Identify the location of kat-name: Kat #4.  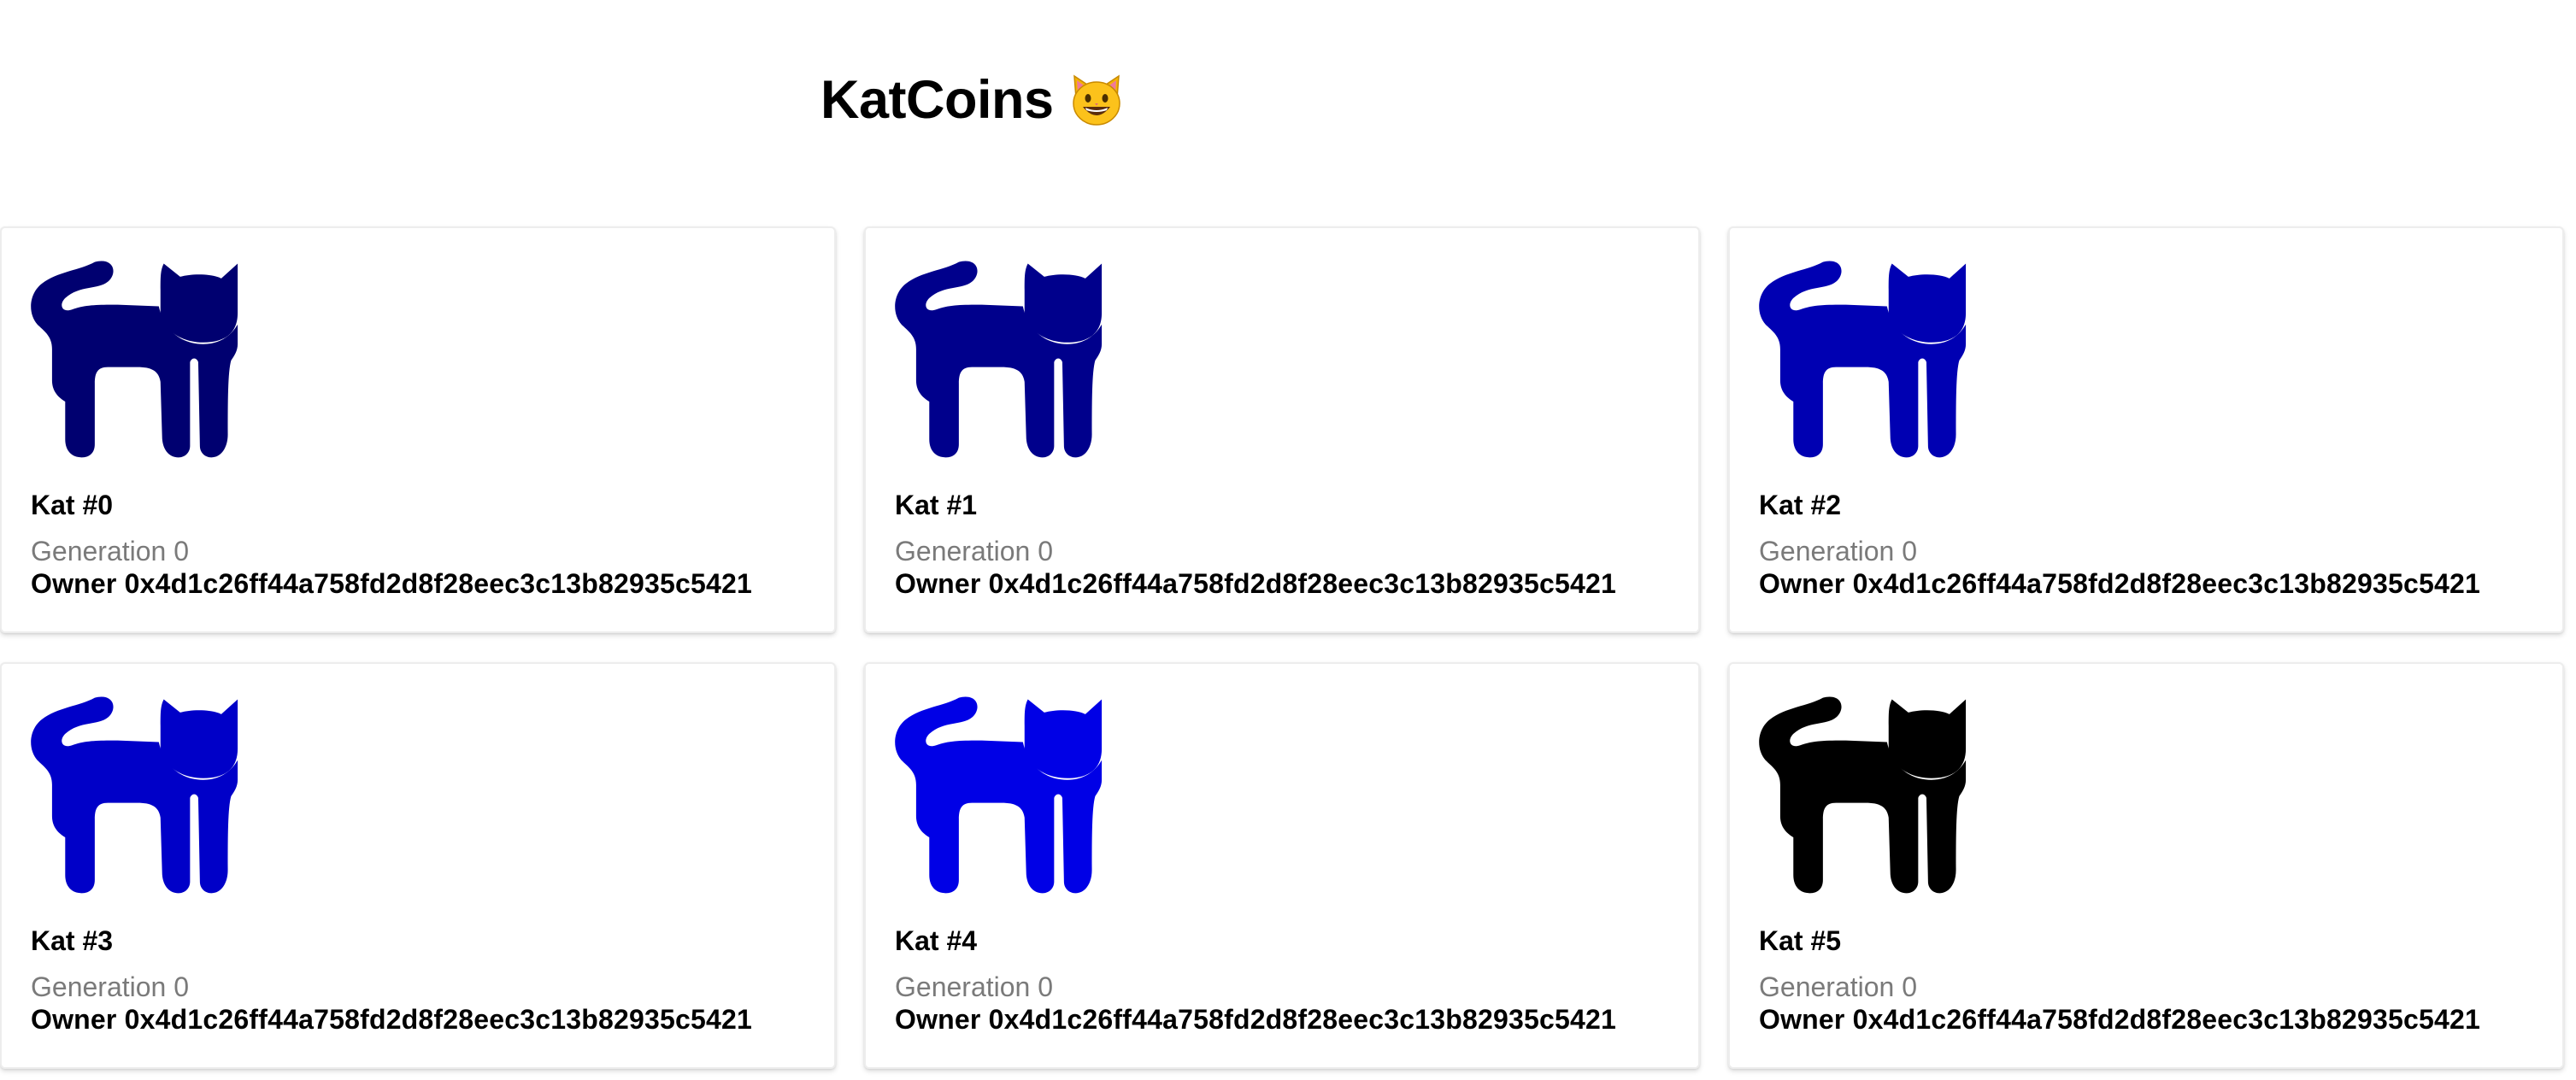
(936, 940).